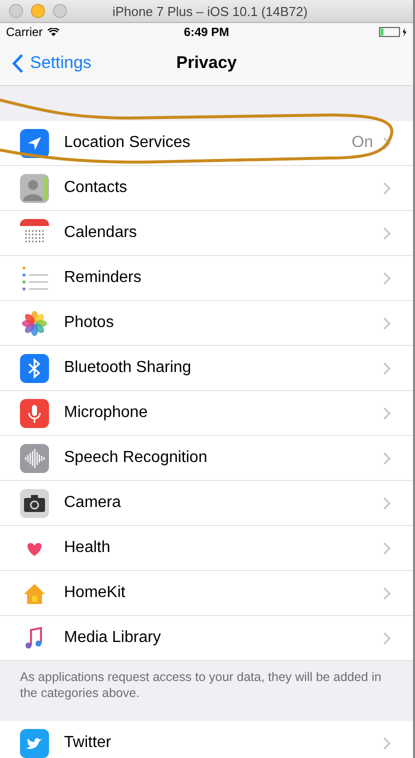 The image size is (415, 758). Describe the element at coordinates (46, 63) in the screenshot. I see `back-button: Settings` at that location.